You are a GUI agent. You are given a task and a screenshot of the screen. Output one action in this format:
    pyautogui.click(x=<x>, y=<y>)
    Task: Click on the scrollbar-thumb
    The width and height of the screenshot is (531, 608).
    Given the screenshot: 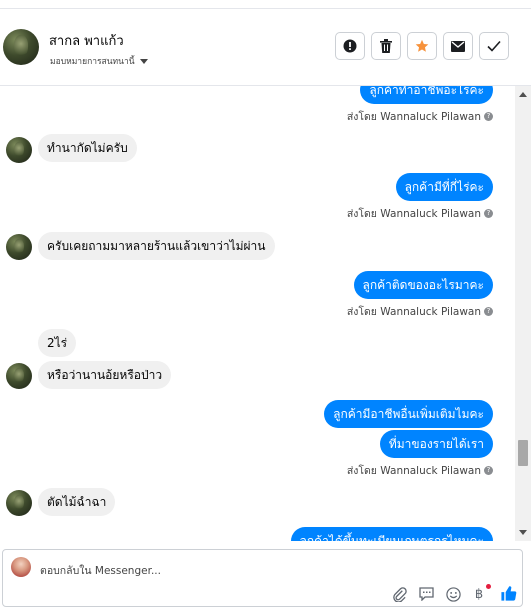 What is the action you would take?
    pyautogui.click(x=523, y=453)
    